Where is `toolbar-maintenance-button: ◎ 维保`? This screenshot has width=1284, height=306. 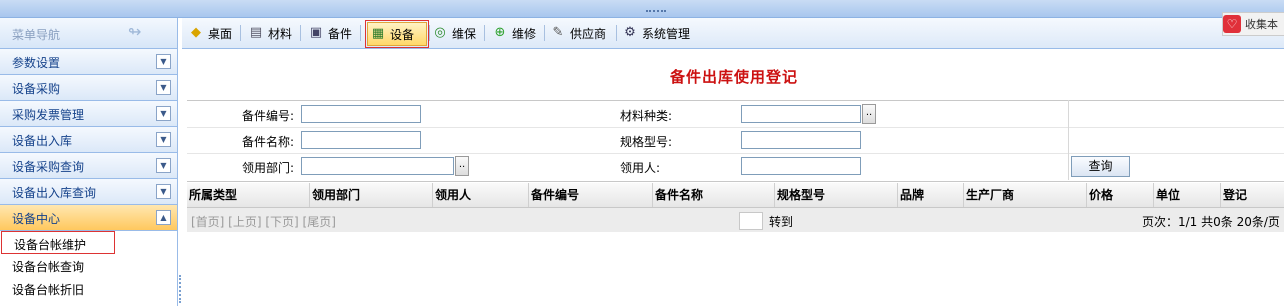 toolbar-maintenance-button: ◎ 维保 is located at coordinates (454, 33).